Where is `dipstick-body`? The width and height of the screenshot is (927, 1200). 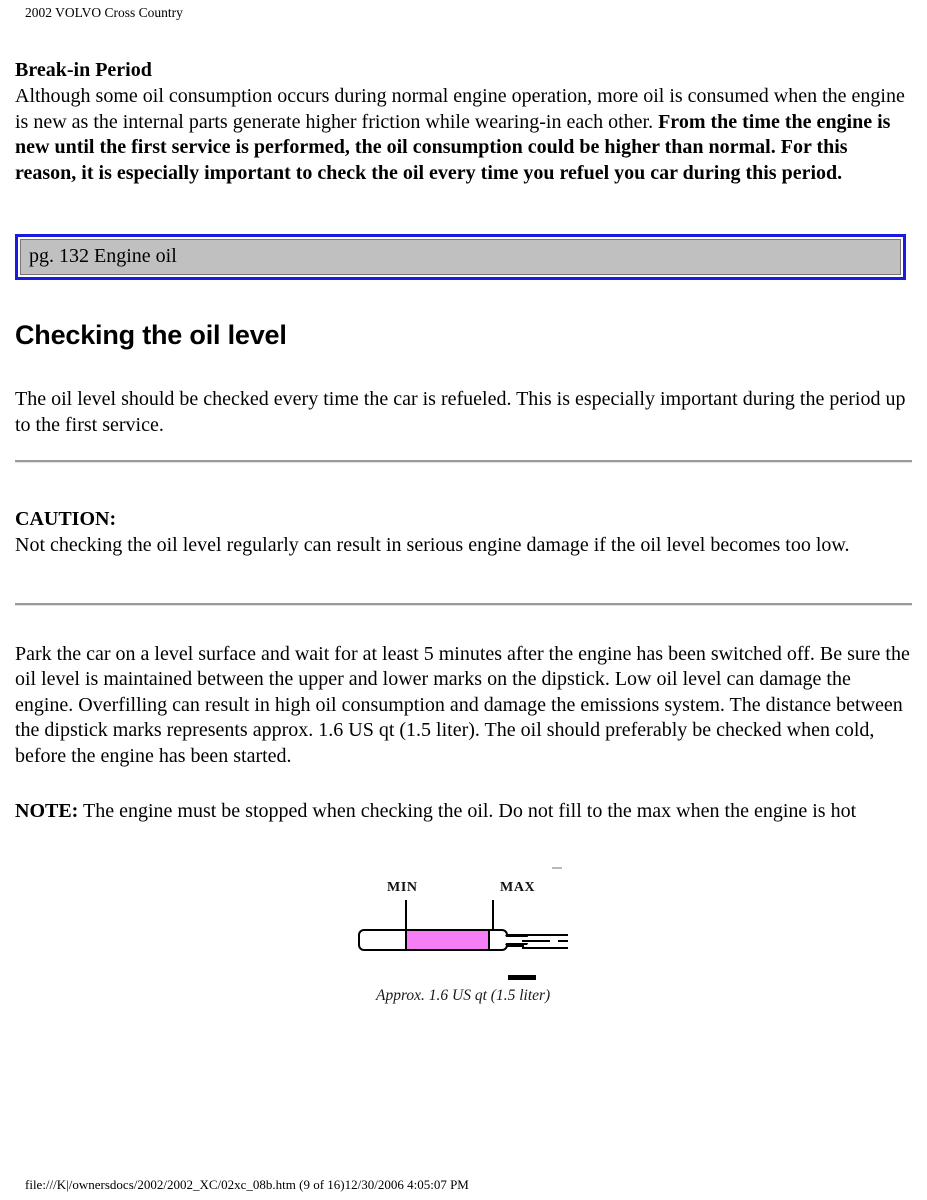
dipstick-body is located at coordinates (433, 940).